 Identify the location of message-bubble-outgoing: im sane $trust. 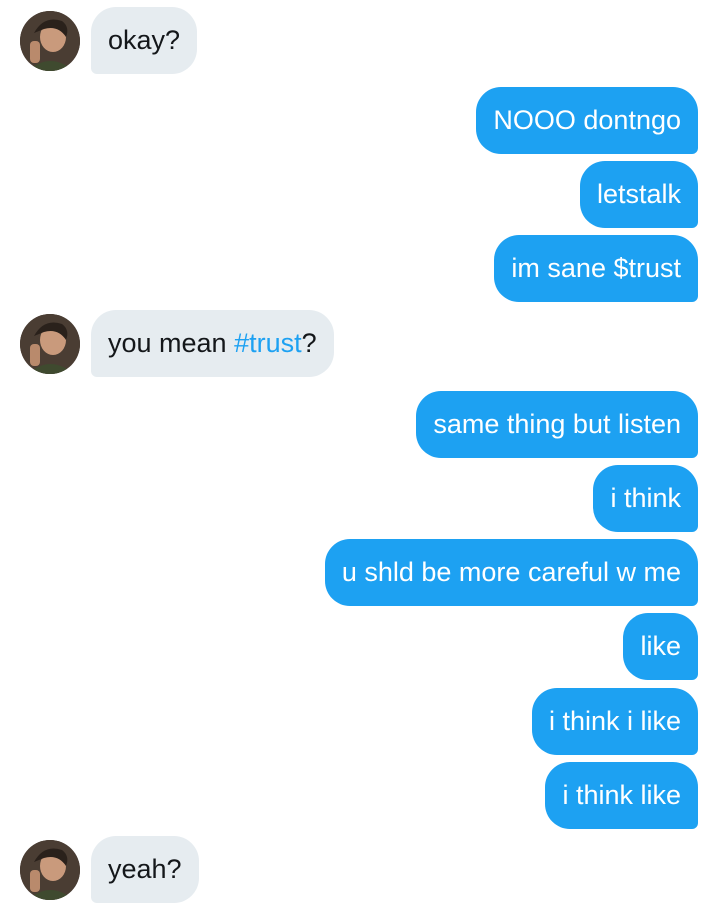
(596, 268).